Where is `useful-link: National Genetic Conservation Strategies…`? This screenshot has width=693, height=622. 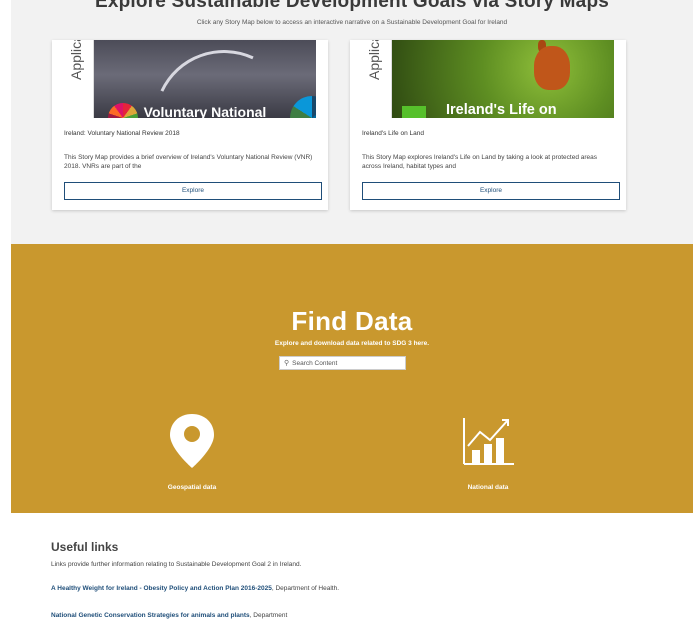
useful-link: National Genetic Conservation Strategies… is located at coordinates (150, 615).